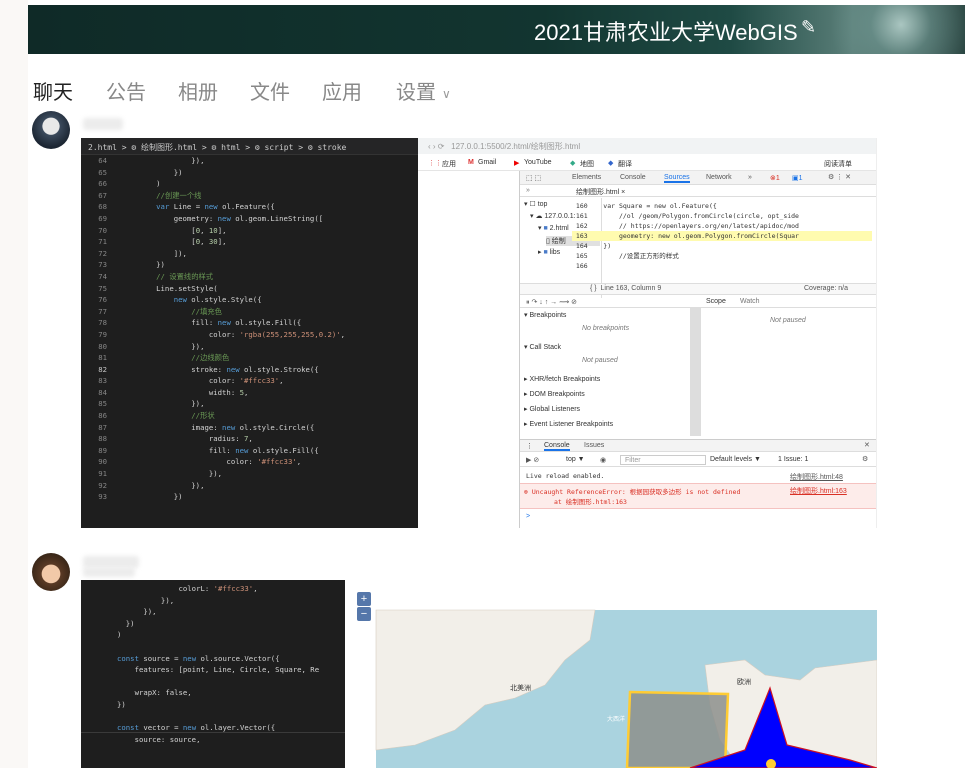 Image resolution: width=965 pixels, height=768 pixels. I want to click on message-count-value: 1, so click(800, 178).